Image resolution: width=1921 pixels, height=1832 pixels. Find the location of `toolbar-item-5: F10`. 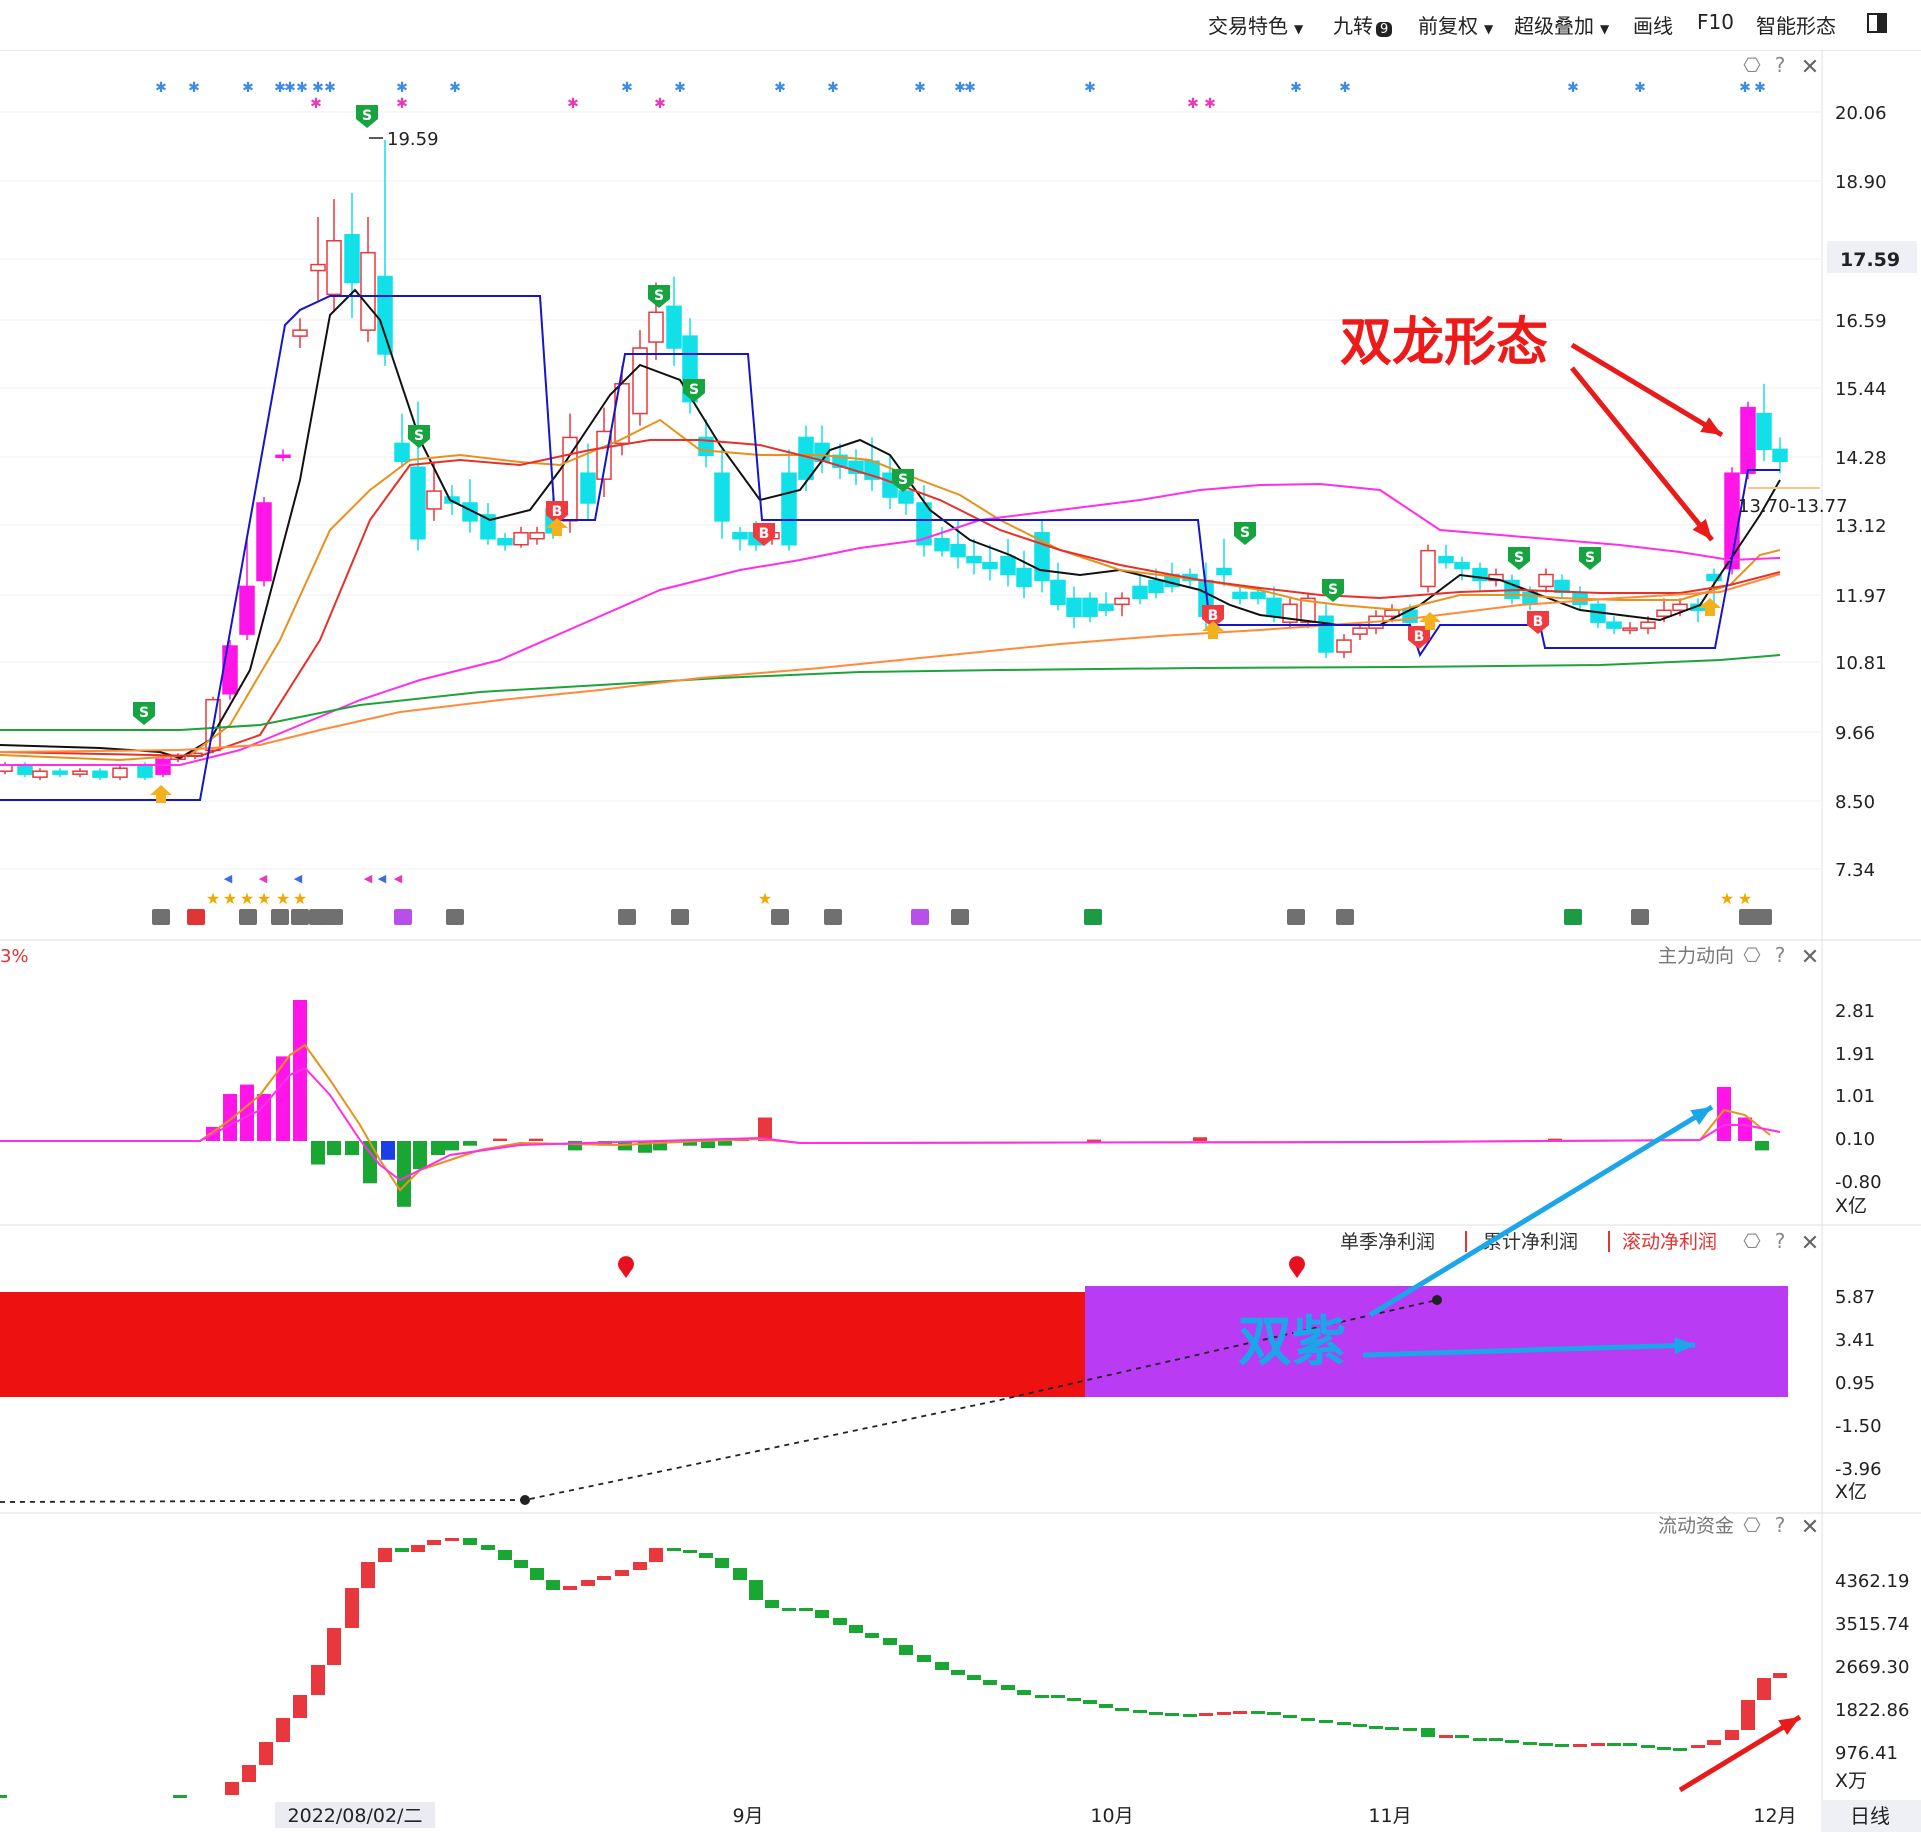

toolbar-item-5: F10 is located at coordinates (1715, 22).